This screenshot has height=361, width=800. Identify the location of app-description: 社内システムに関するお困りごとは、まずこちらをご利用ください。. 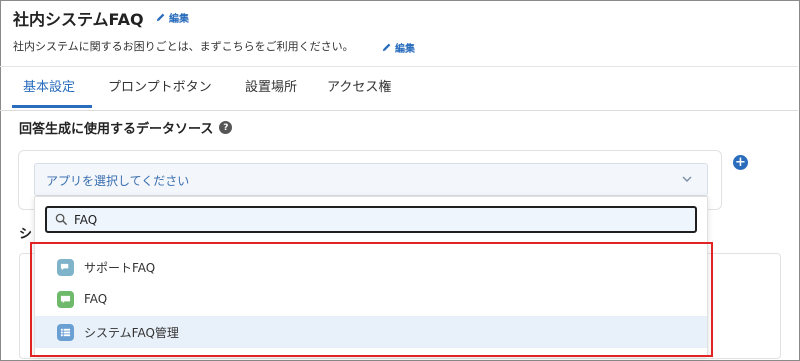
(183, 46).